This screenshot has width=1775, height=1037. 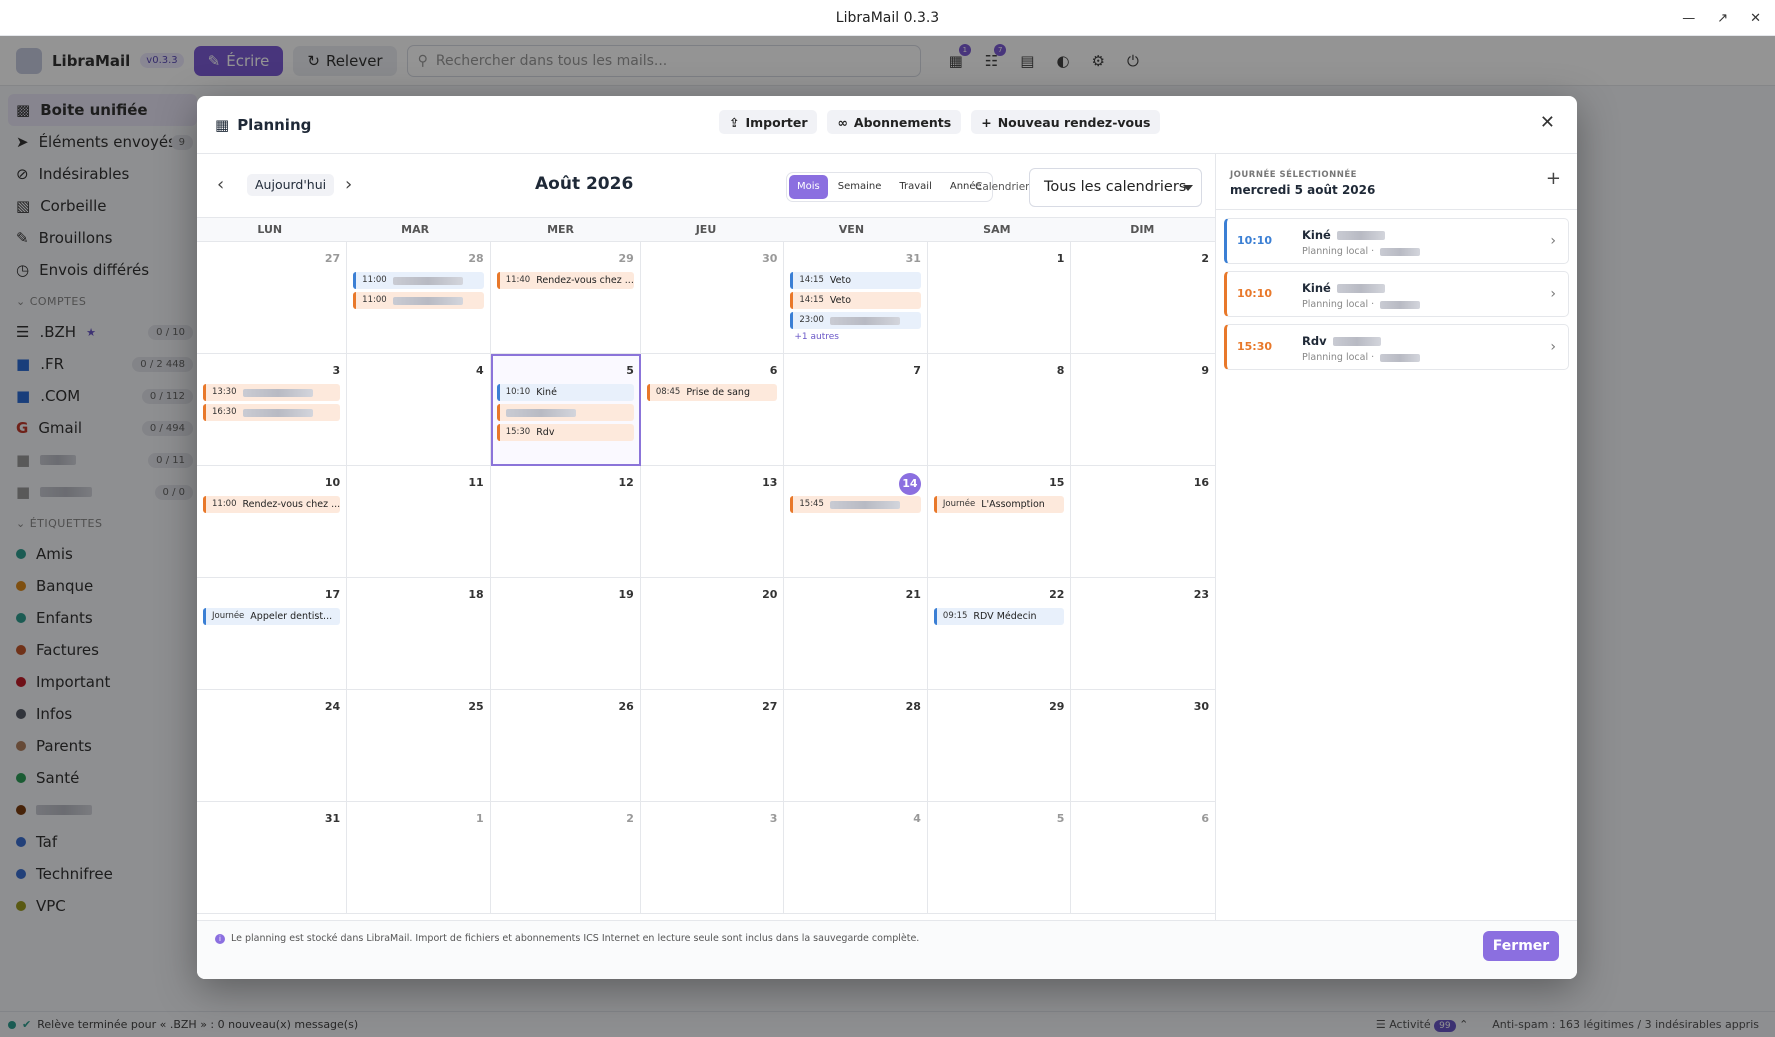 I want to click on view-week-tab: Semaine, so click(x=860, y=187).